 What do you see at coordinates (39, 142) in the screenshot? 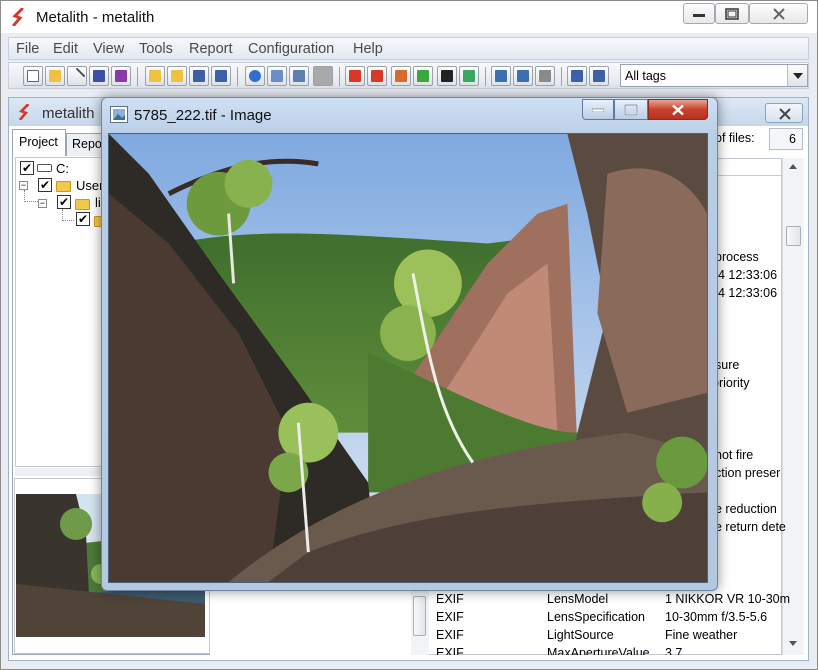
I see `tab-project: Project` at bounding box center [39, 142].